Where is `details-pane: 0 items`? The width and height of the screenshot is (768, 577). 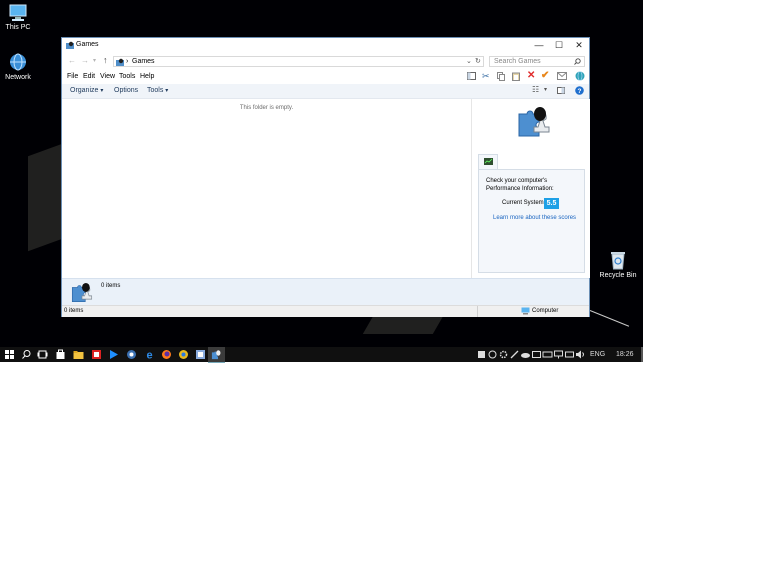
details-pane: 0 items is located at coordinates (325, 292).